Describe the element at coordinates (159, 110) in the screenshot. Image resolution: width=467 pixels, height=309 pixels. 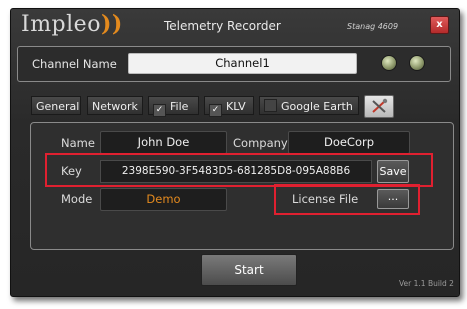
I see `file-checkbox: ✓` at that location.